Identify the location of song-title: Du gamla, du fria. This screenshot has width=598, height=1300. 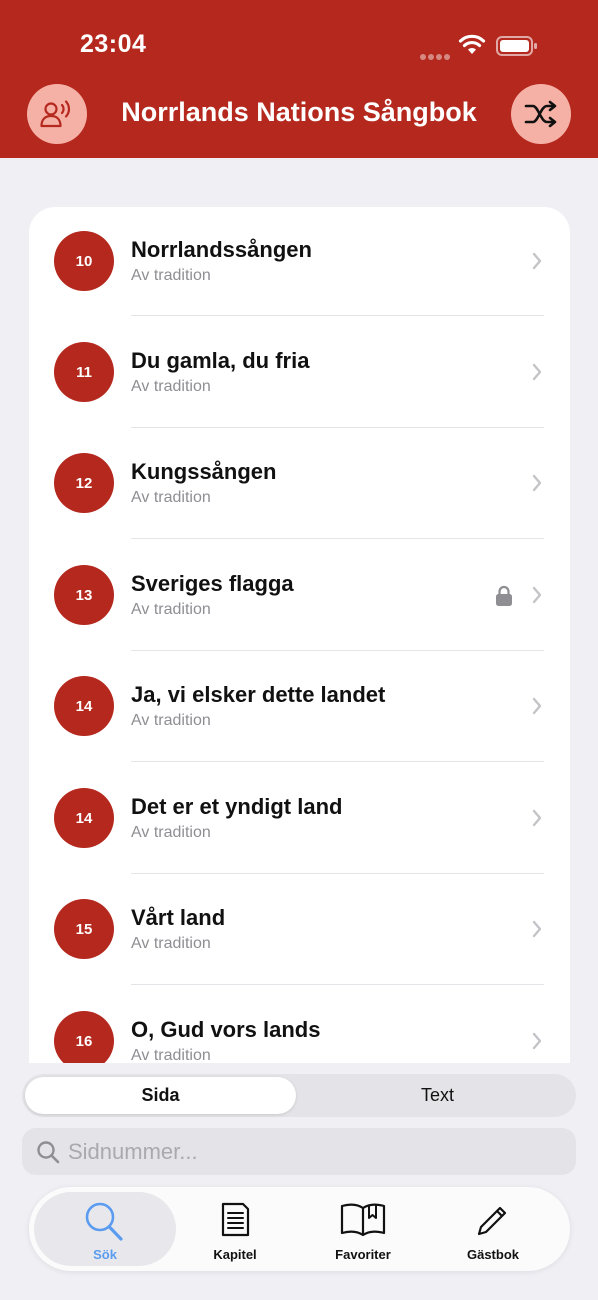
(220, 360).